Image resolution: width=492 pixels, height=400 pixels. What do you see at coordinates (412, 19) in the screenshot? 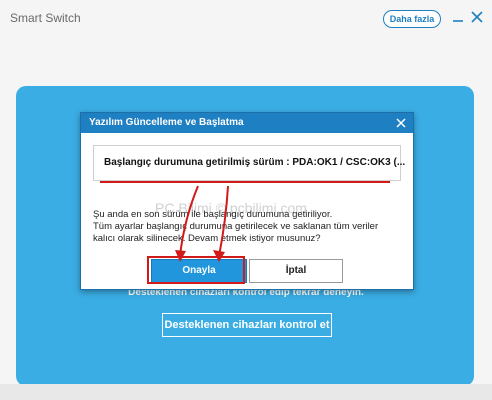
I see `more-button: Daha fazla` at bounding box center [412, 19].